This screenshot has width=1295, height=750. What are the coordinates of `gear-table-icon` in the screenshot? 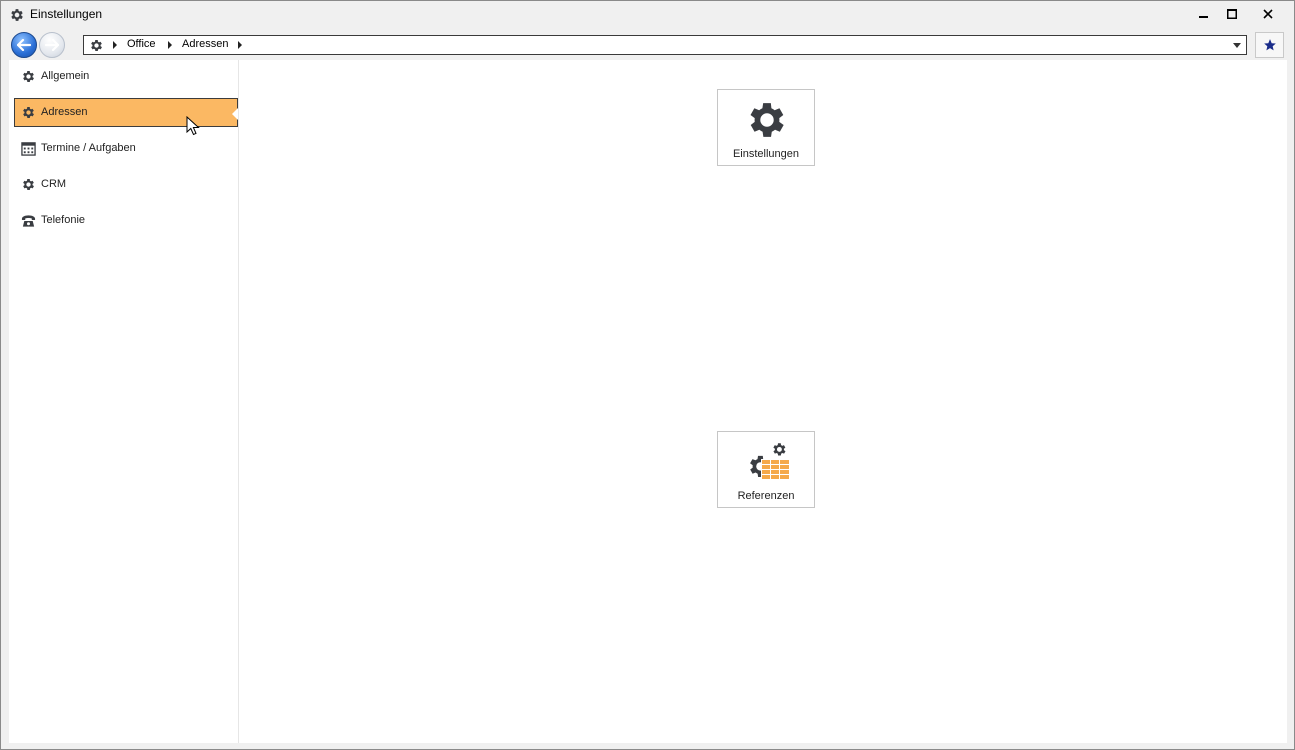 It's located at (767, 462).